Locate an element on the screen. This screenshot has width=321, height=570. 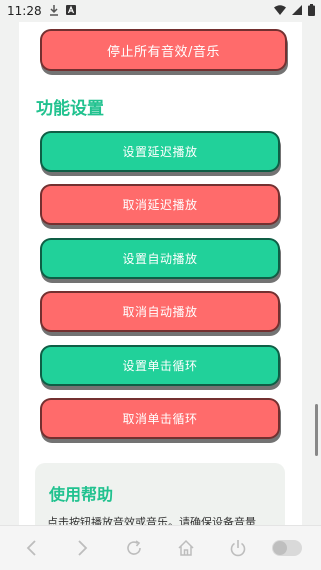
status-time: 11:28 is located at coordinates (24, 11).